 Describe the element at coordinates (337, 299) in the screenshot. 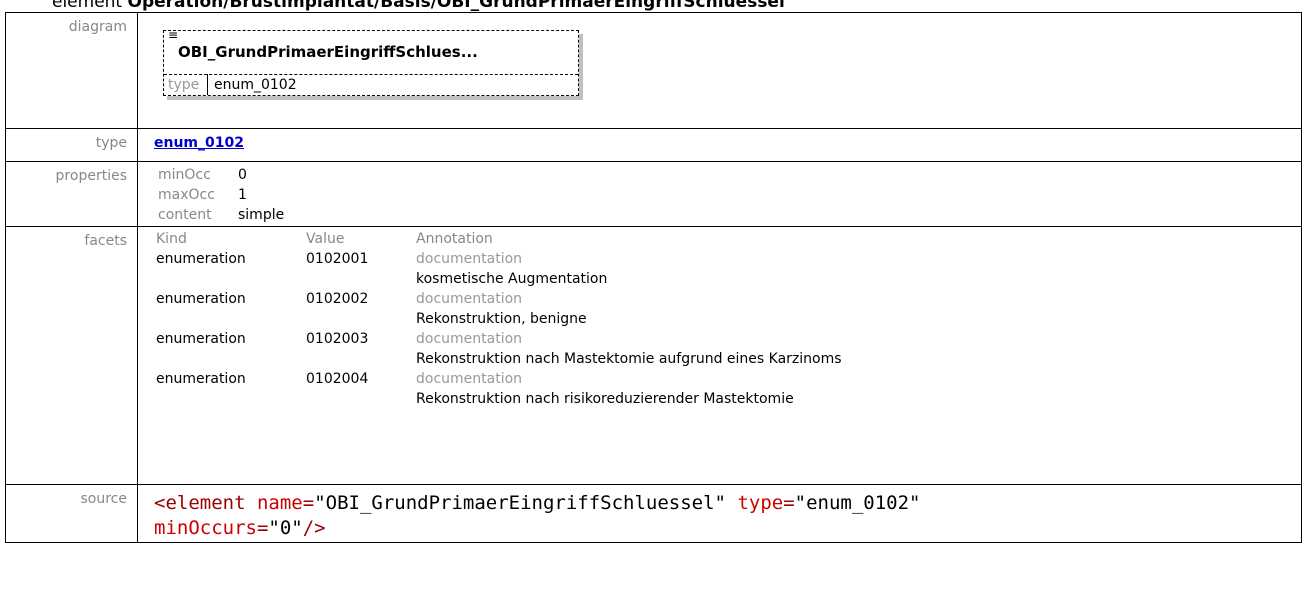

I see `facet-value: 0102002` at that location.